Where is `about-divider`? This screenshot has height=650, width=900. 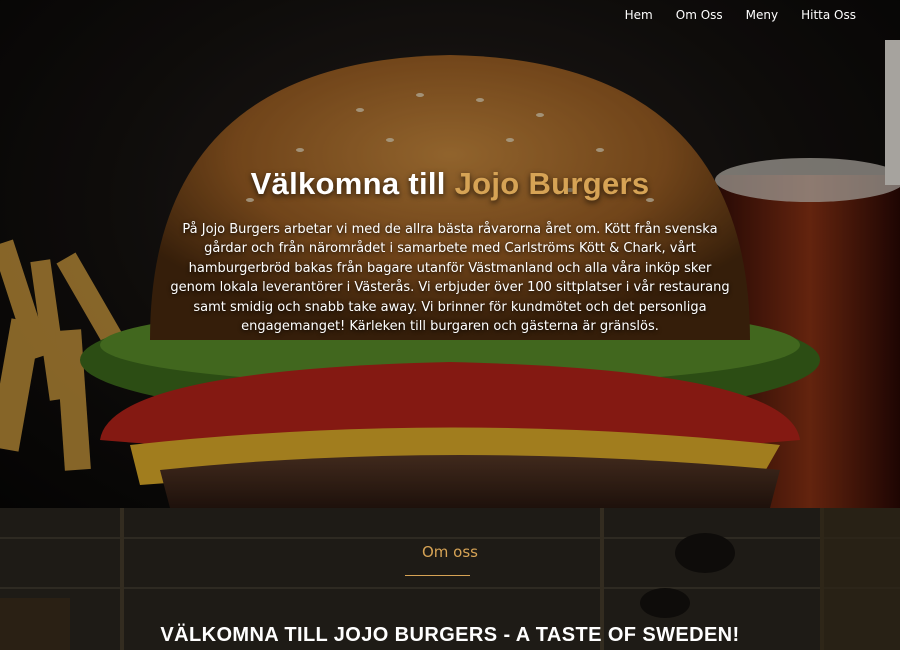 about-divider is located at coordinates (437, 575).